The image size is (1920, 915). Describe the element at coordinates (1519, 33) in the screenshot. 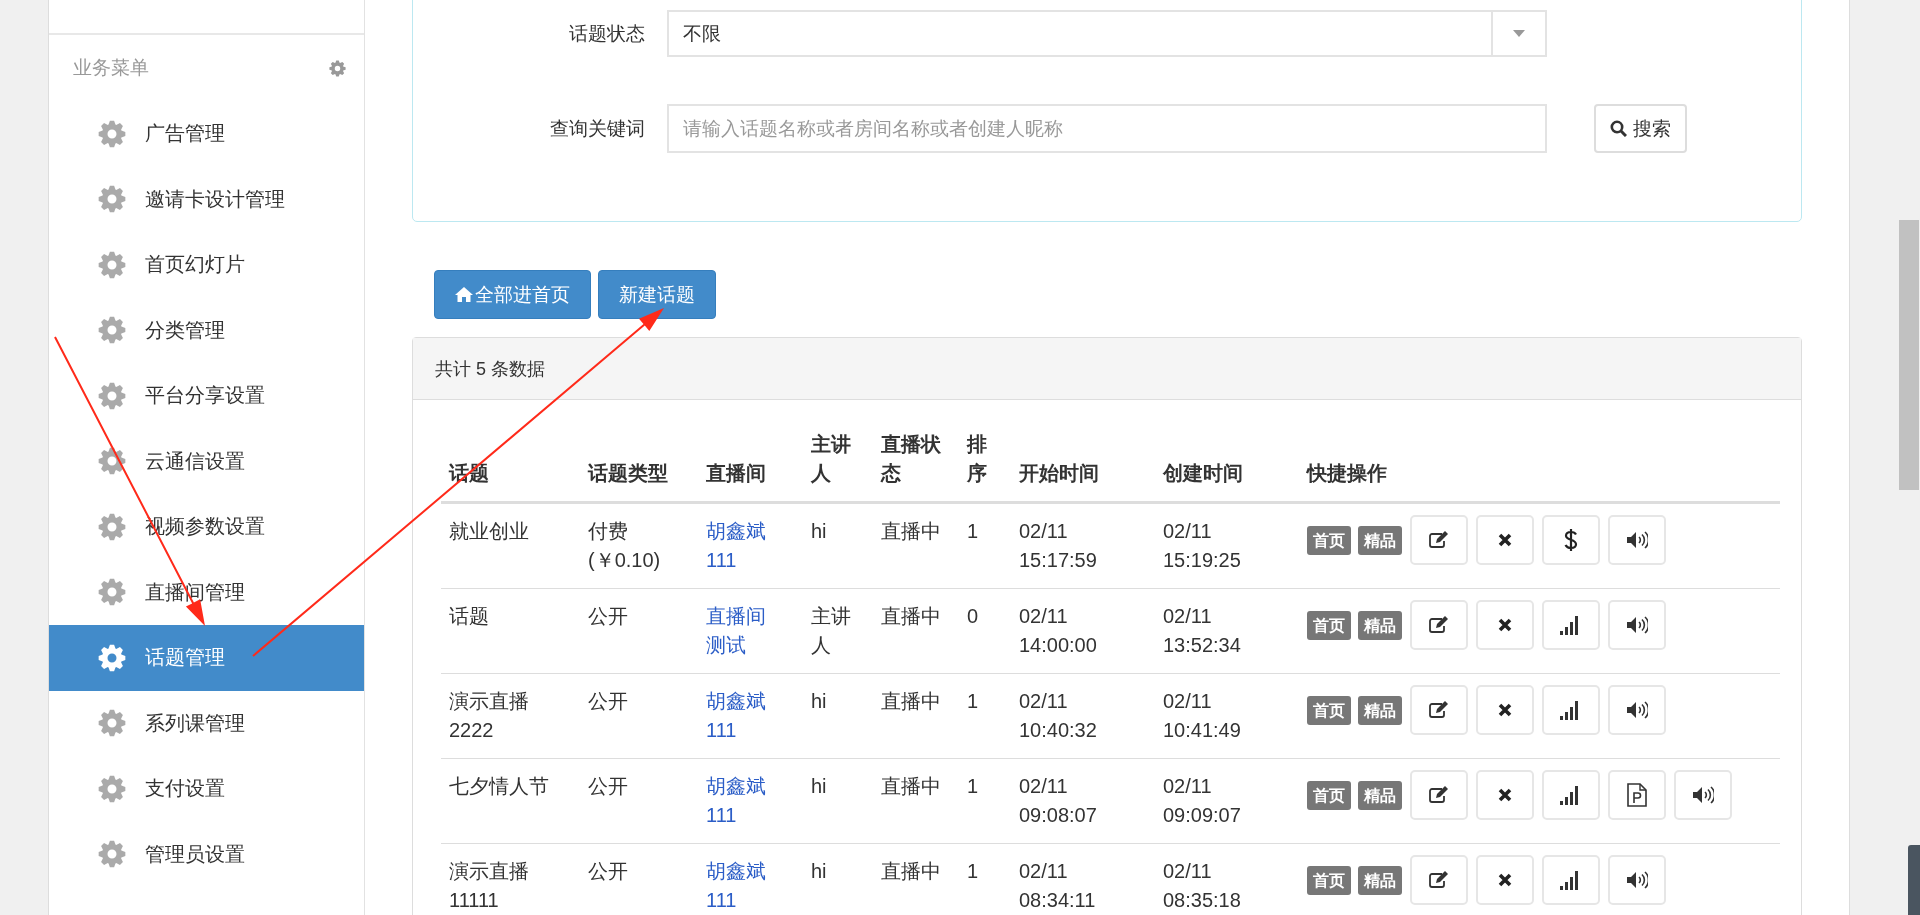

I see `caret-icon` at that location.